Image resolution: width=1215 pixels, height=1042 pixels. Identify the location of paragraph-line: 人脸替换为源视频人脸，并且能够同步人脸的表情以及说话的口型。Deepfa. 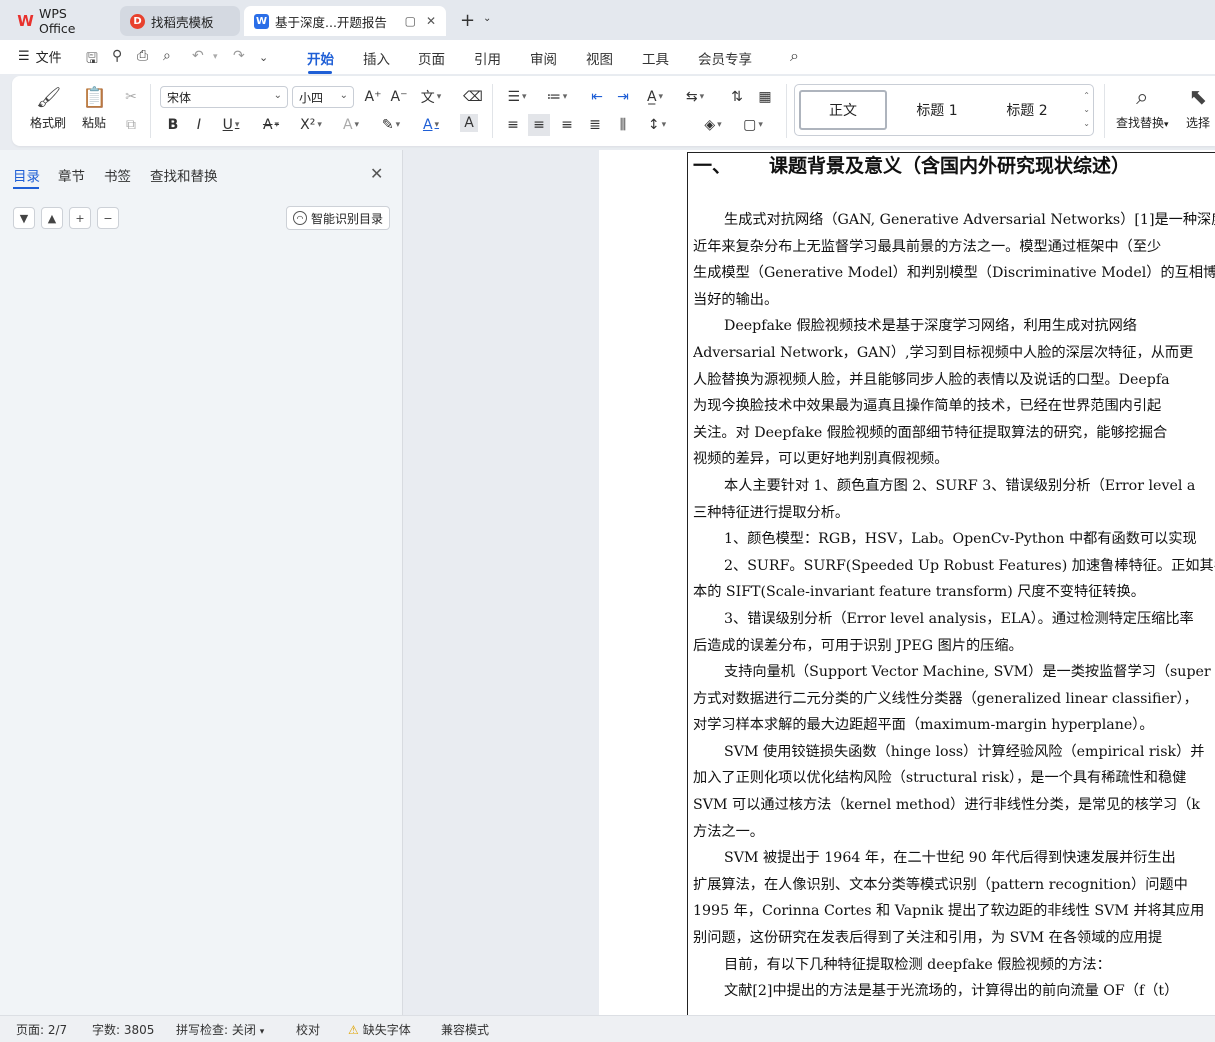
(931, 379).